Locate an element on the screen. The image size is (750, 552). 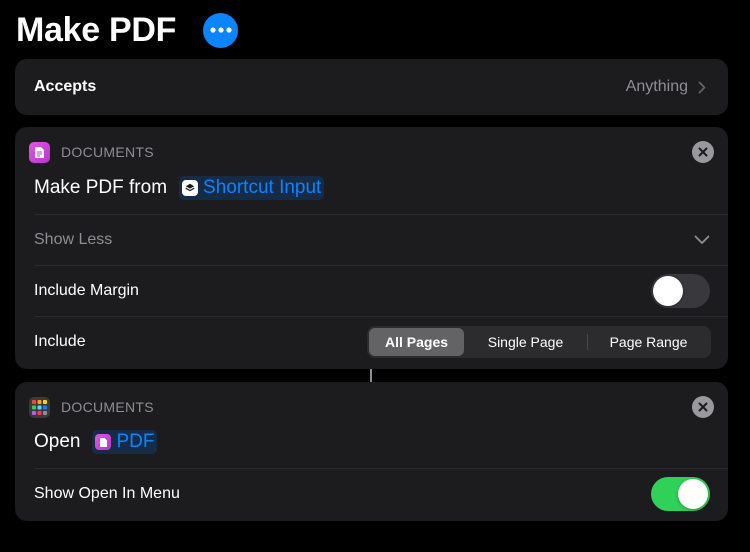
chevron-right-icon is located at coordinates (702, 87).